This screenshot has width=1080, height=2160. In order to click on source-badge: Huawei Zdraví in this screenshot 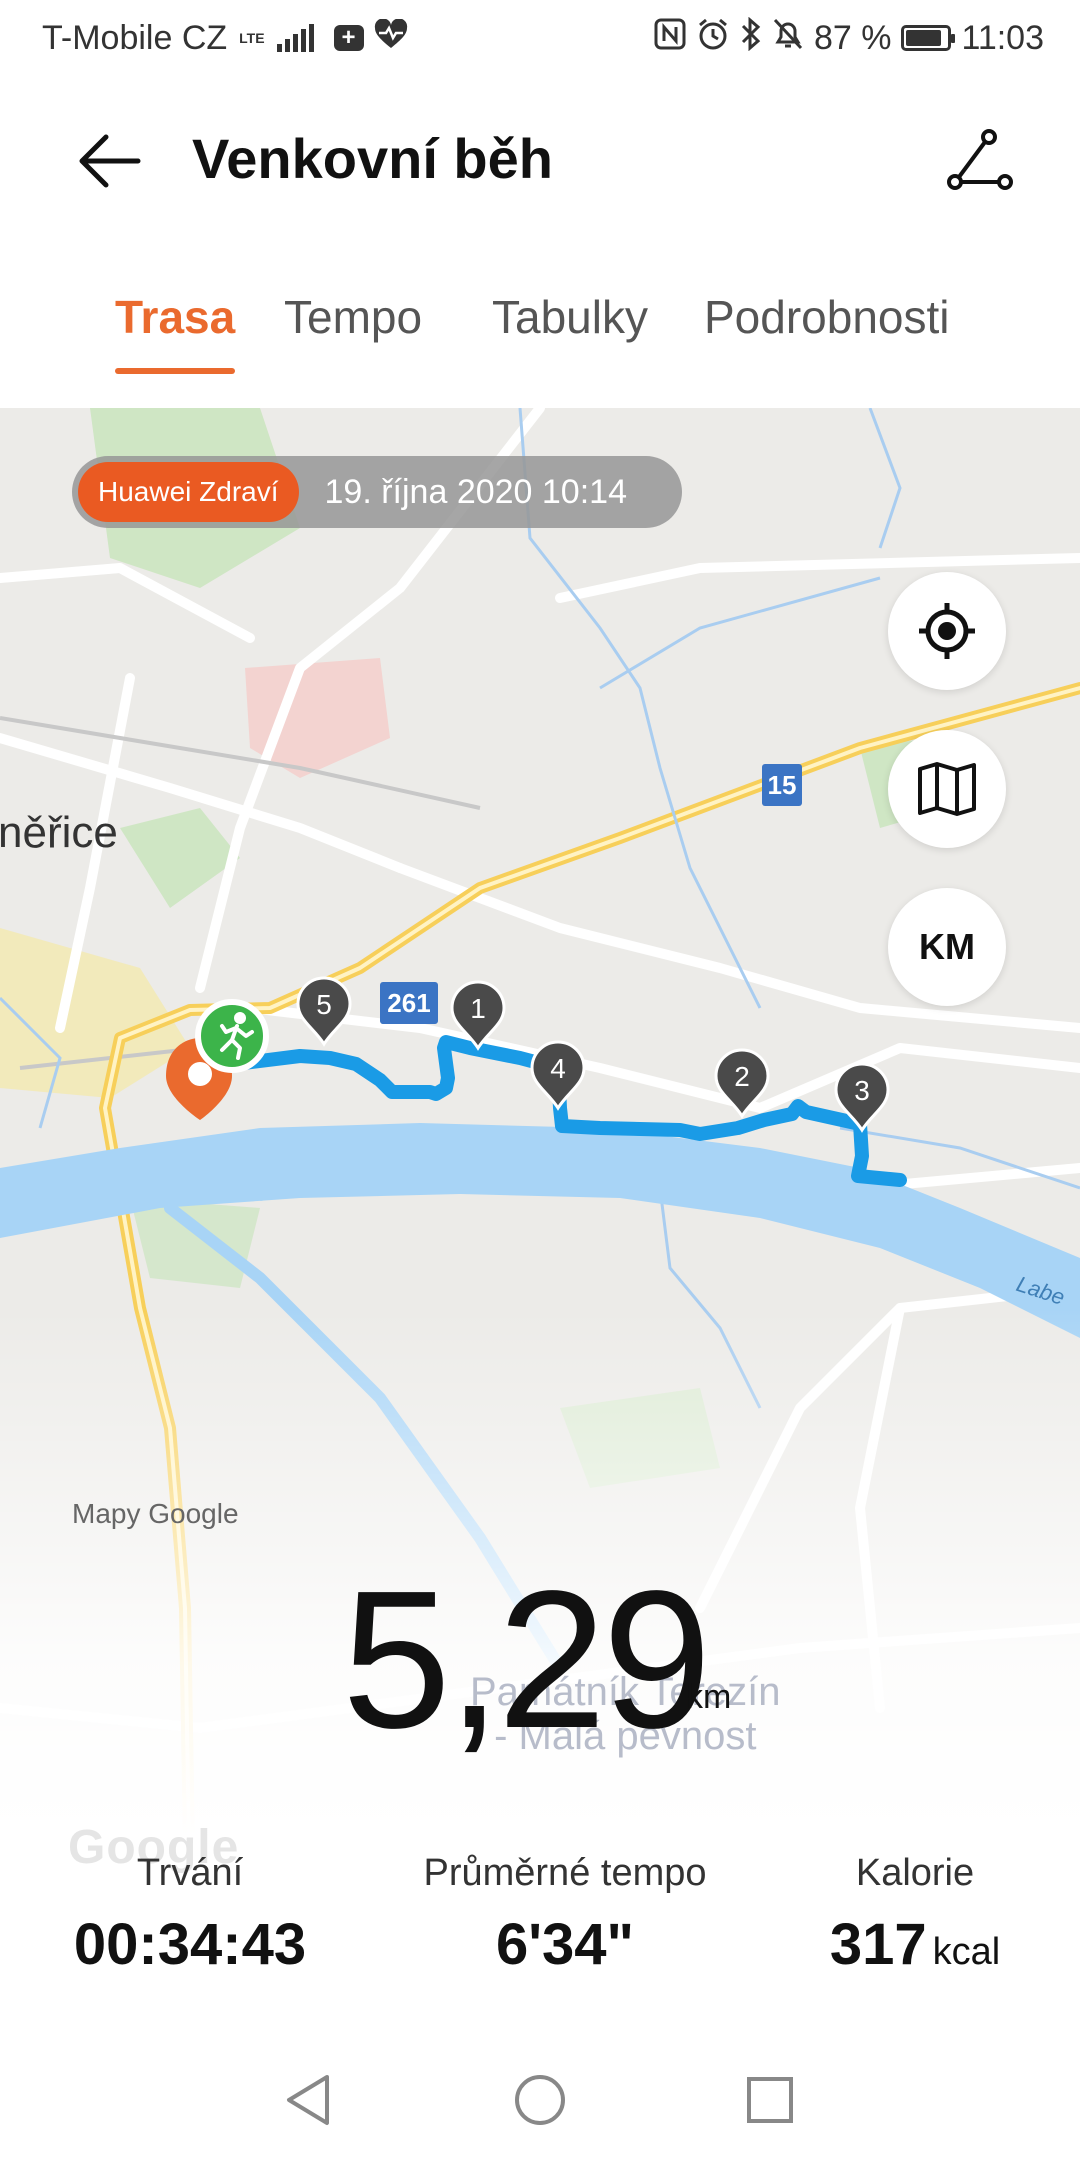, I will do `click(188, 492)`.